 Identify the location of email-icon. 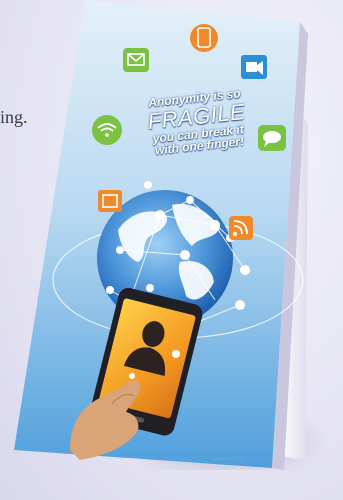
(136, 60).